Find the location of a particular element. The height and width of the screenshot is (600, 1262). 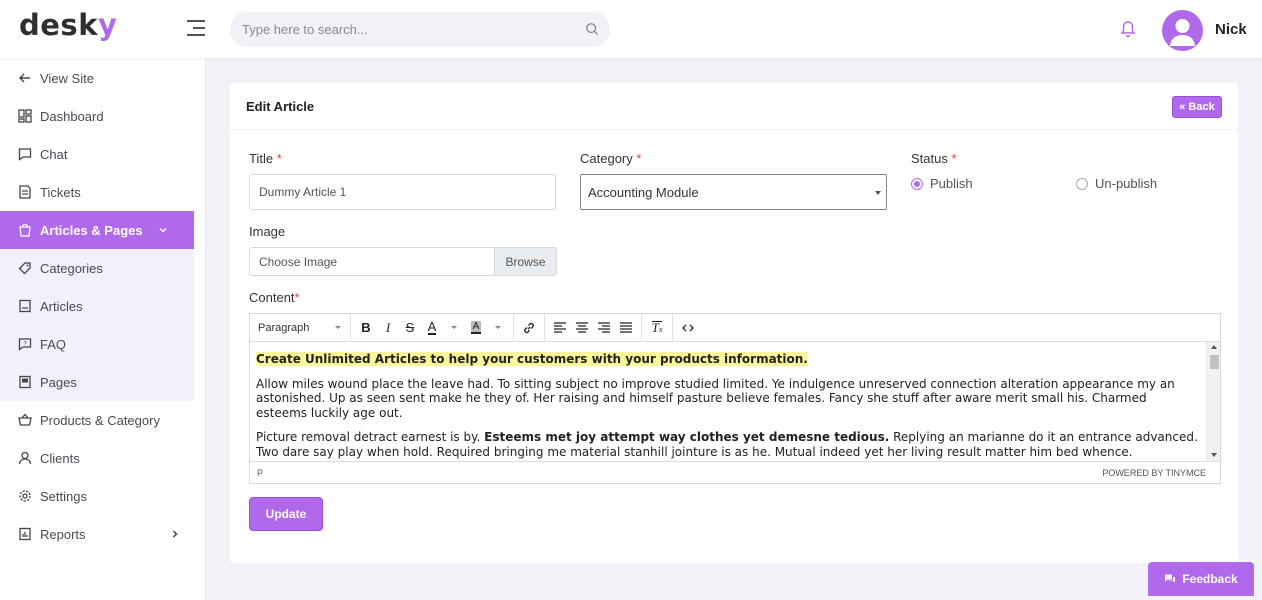

feedback-button: Feedback is located at coordinates (1201, 579).